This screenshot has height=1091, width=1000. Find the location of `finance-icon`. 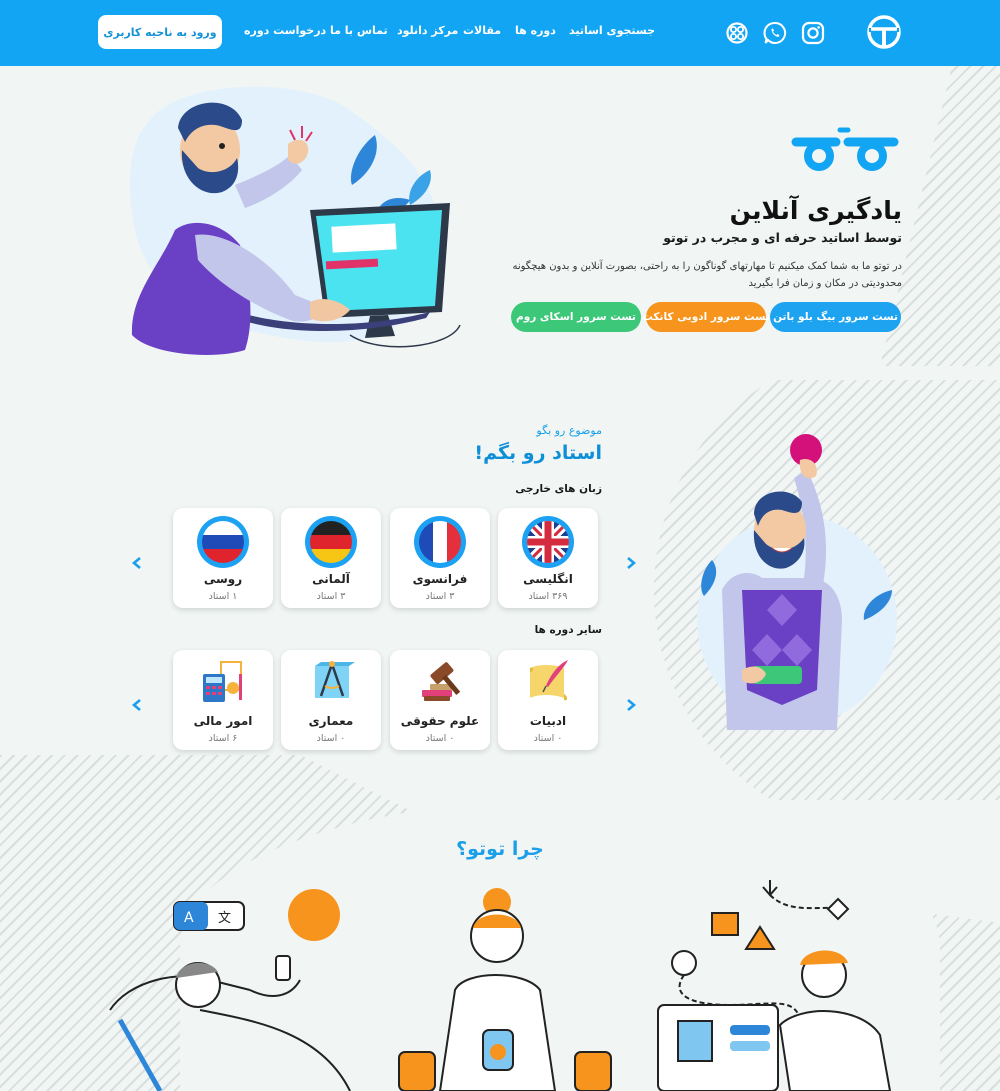

finance-icon is located at coordinates (222, 681).